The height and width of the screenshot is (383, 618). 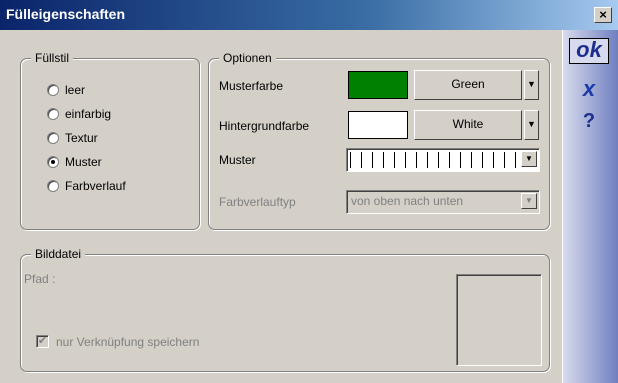 I want to click on farbverlauftyp-value: von oben nach unten, so click(x=407, y=201).